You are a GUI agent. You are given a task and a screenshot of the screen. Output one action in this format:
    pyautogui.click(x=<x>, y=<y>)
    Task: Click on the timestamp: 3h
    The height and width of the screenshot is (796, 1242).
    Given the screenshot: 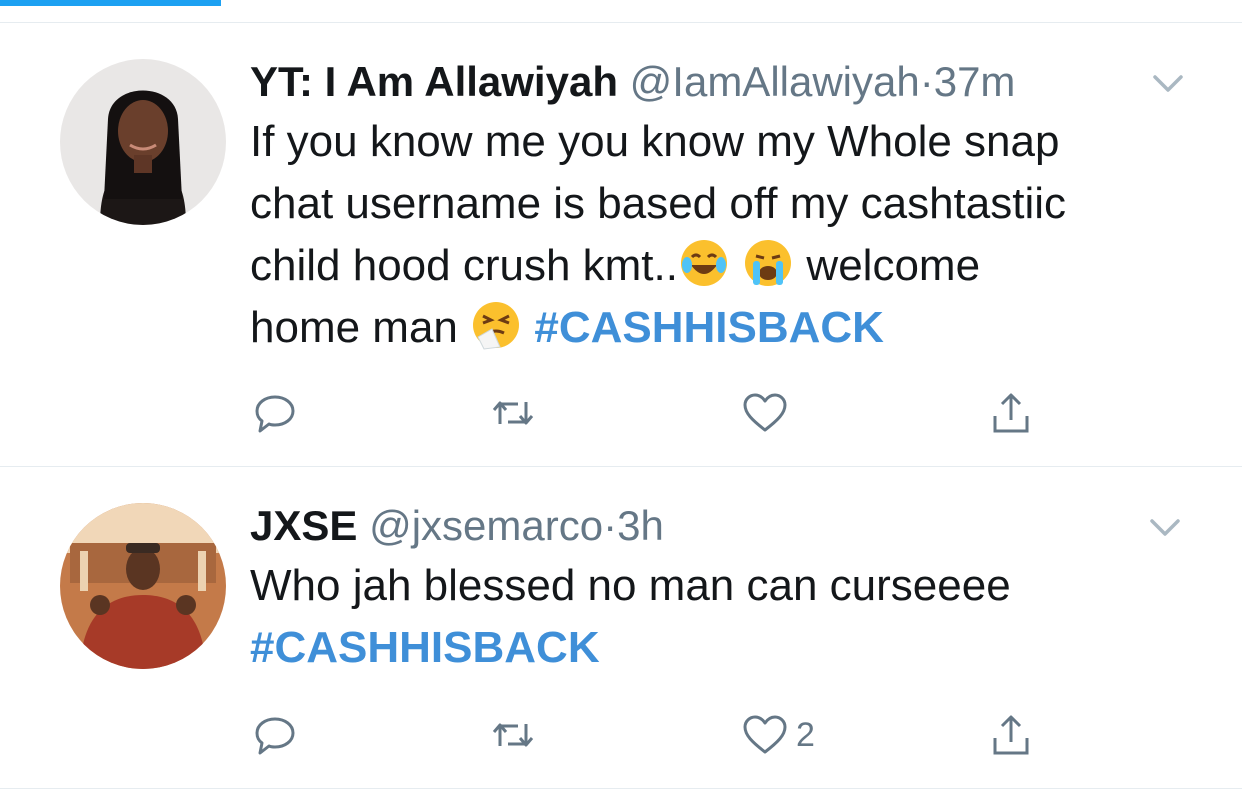 What is the action you would take?
    pyautogui.click(x=640, y=525)
    